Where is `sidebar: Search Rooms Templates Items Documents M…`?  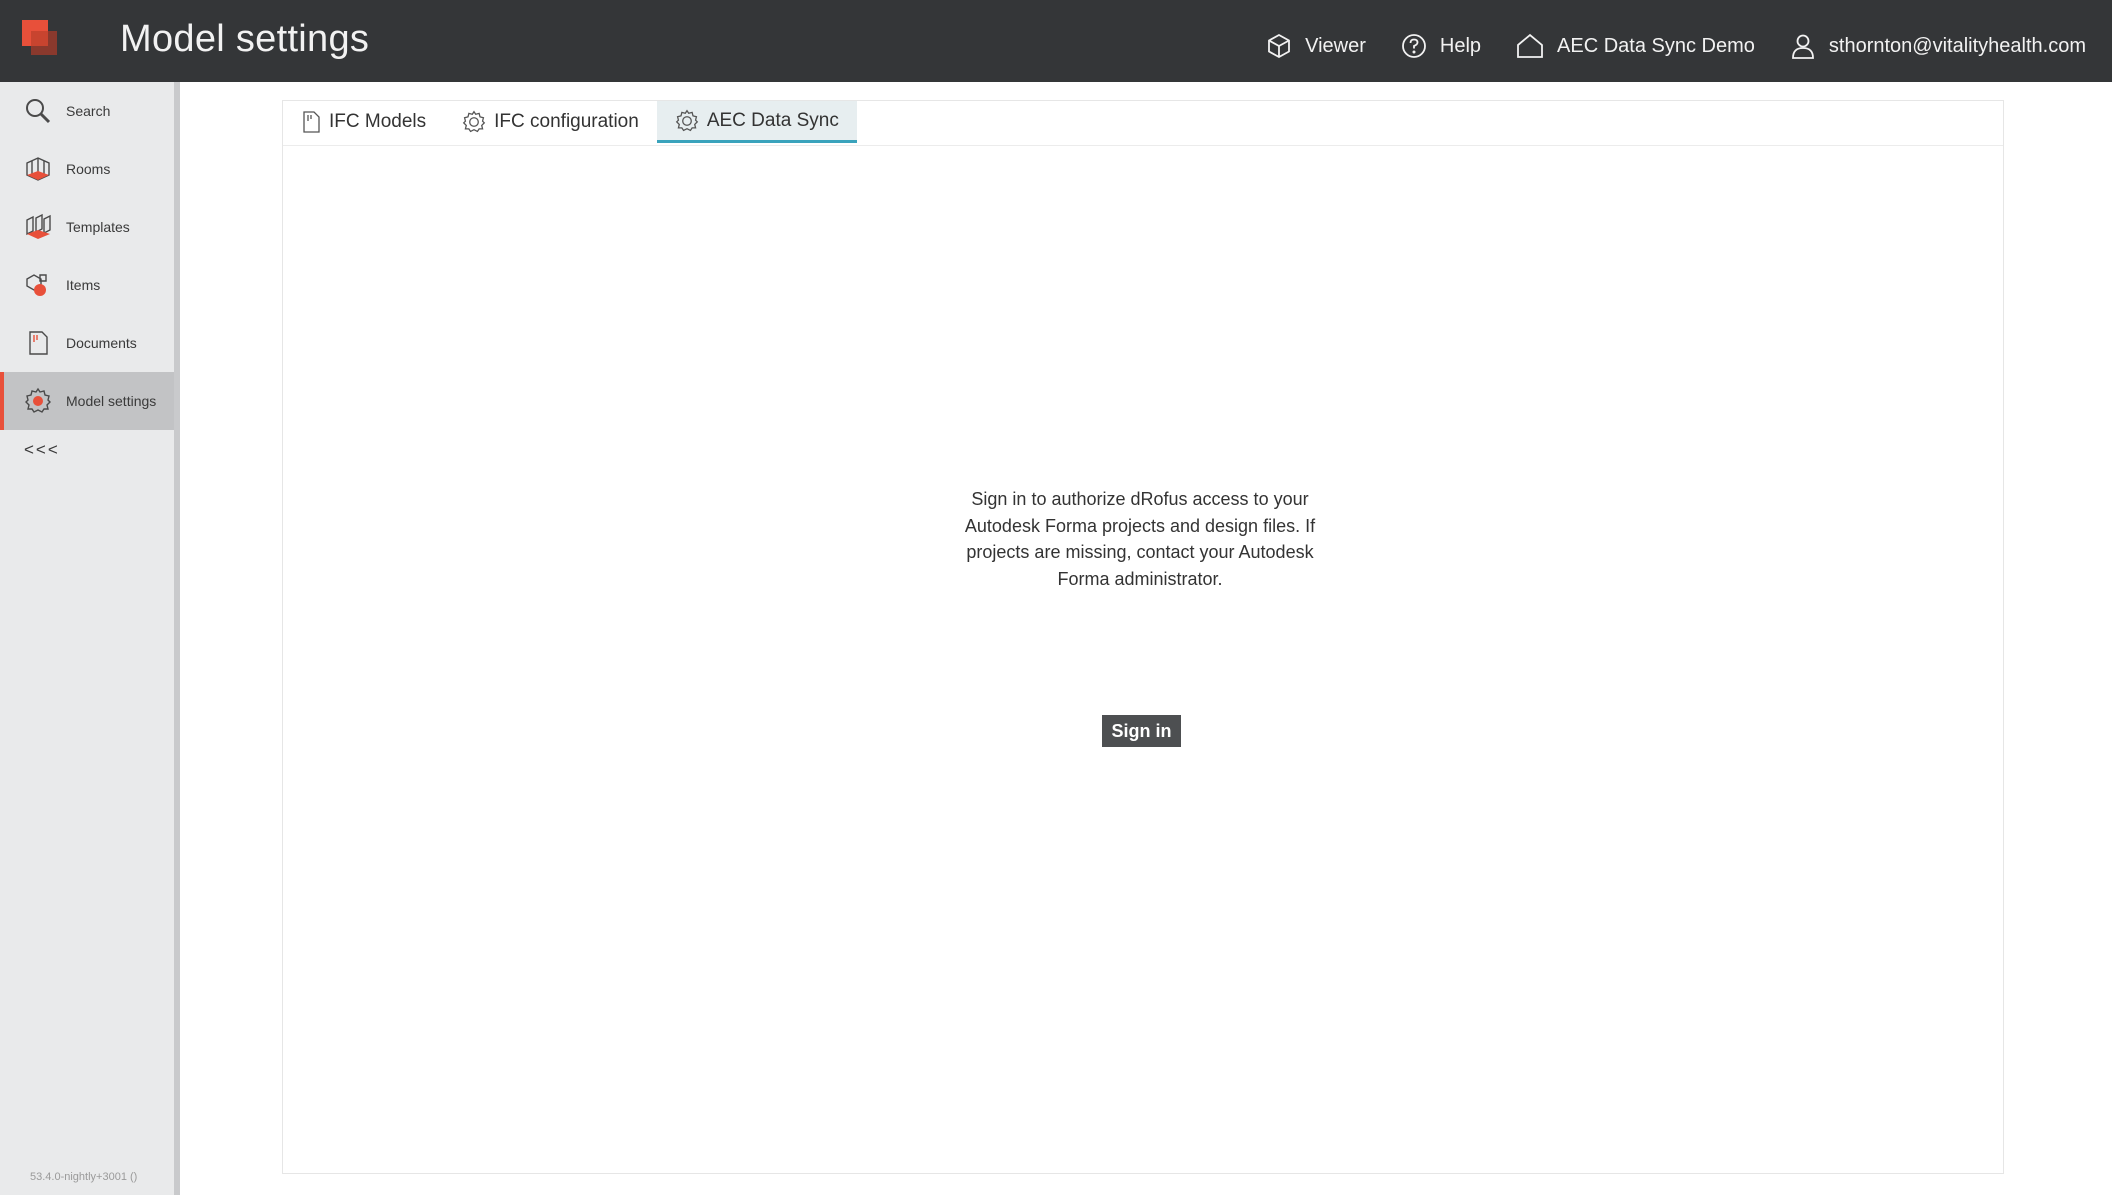 sidebar: Search Rooms Templates Items Documents M… is located at coordinates (90, 638).